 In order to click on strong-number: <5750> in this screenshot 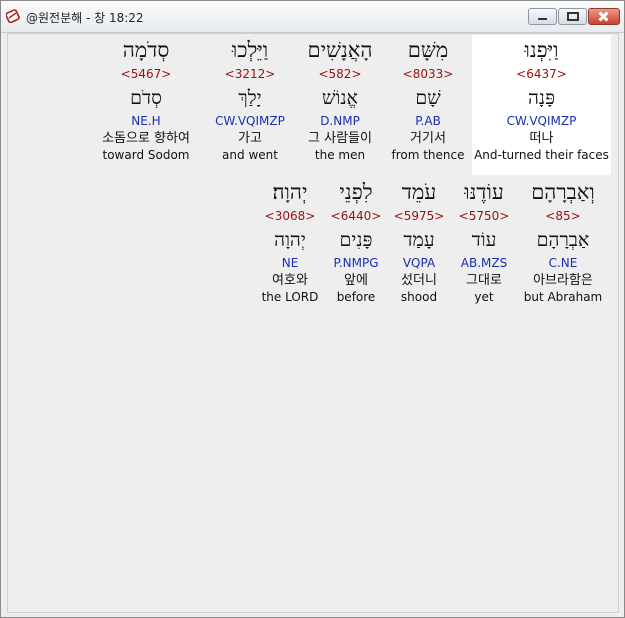, I will do `click(484, 216)`.